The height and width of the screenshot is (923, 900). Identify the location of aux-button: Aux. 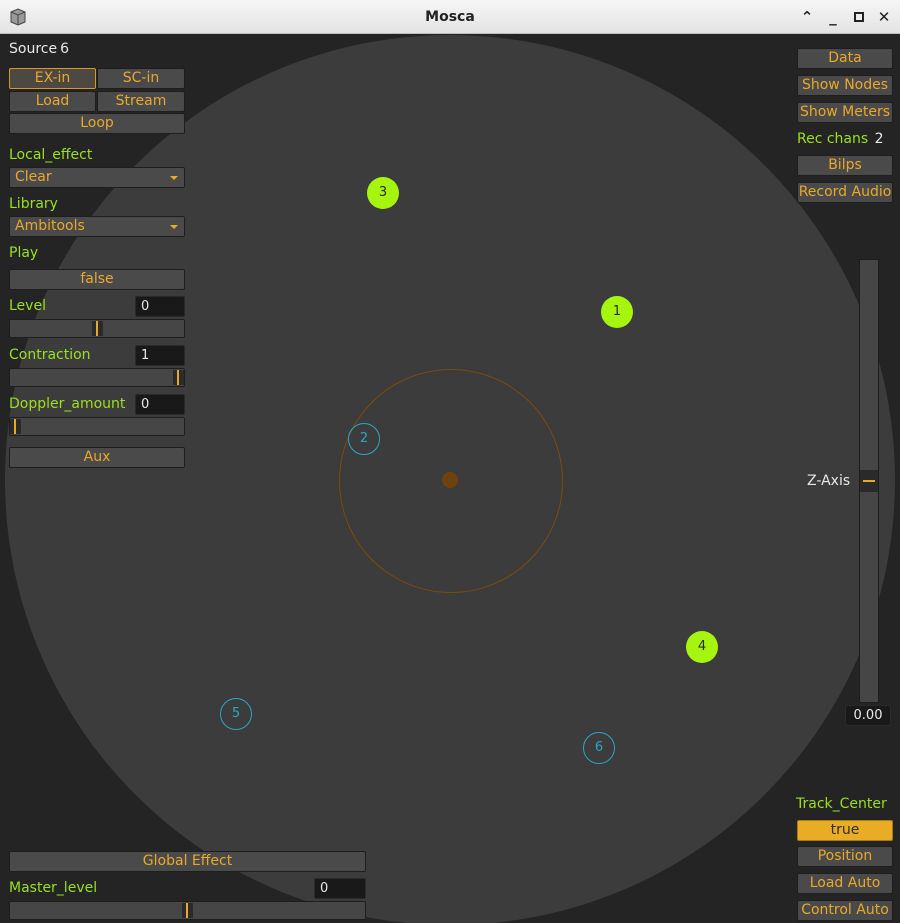
(97, 457).